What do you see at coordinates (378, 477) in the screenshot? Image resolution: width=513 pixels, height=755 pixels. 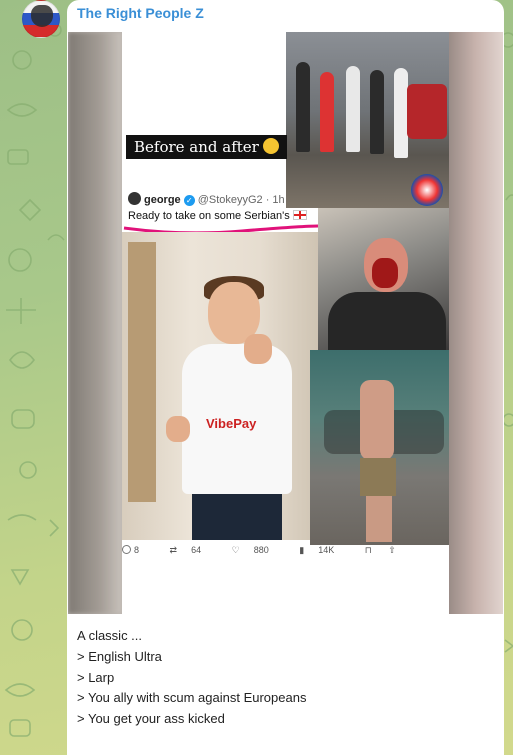 I see `shorts` at bounding box center [378, 477].